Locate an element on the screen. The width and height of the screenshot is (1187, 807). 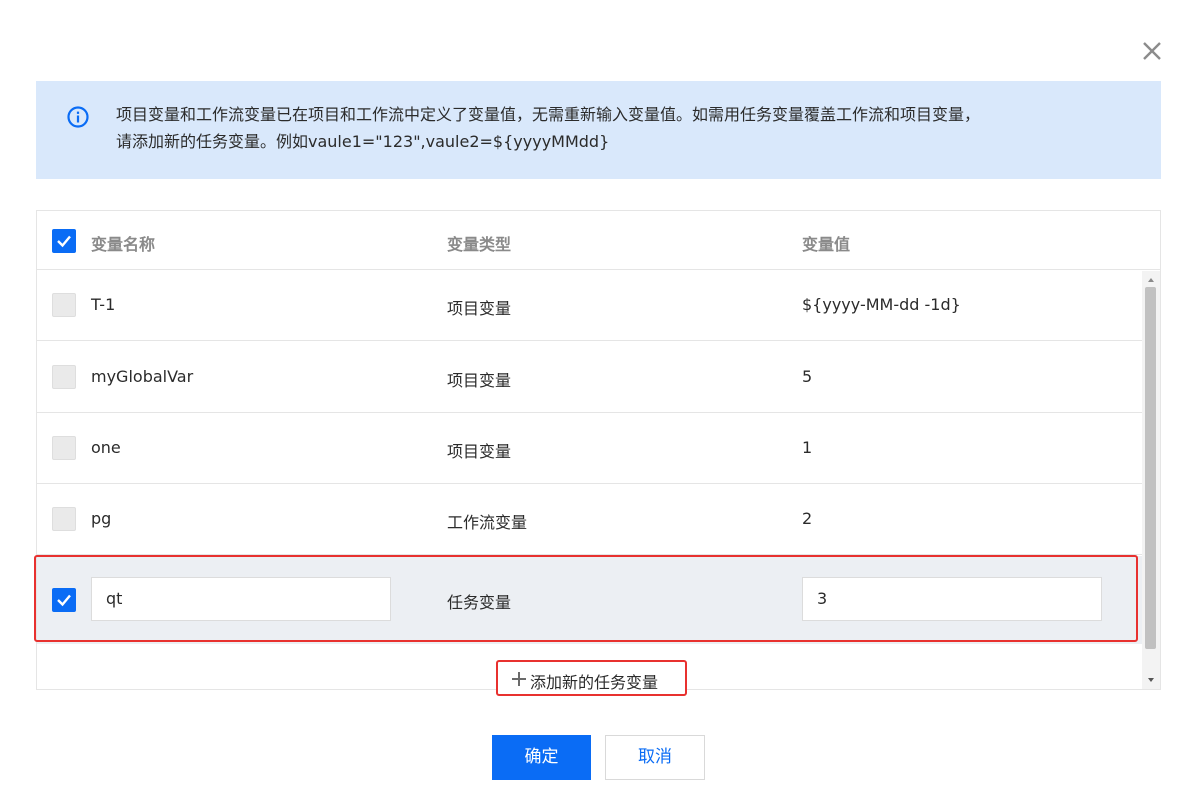
row-variable-name: pg is located at coordinates (101, 518).